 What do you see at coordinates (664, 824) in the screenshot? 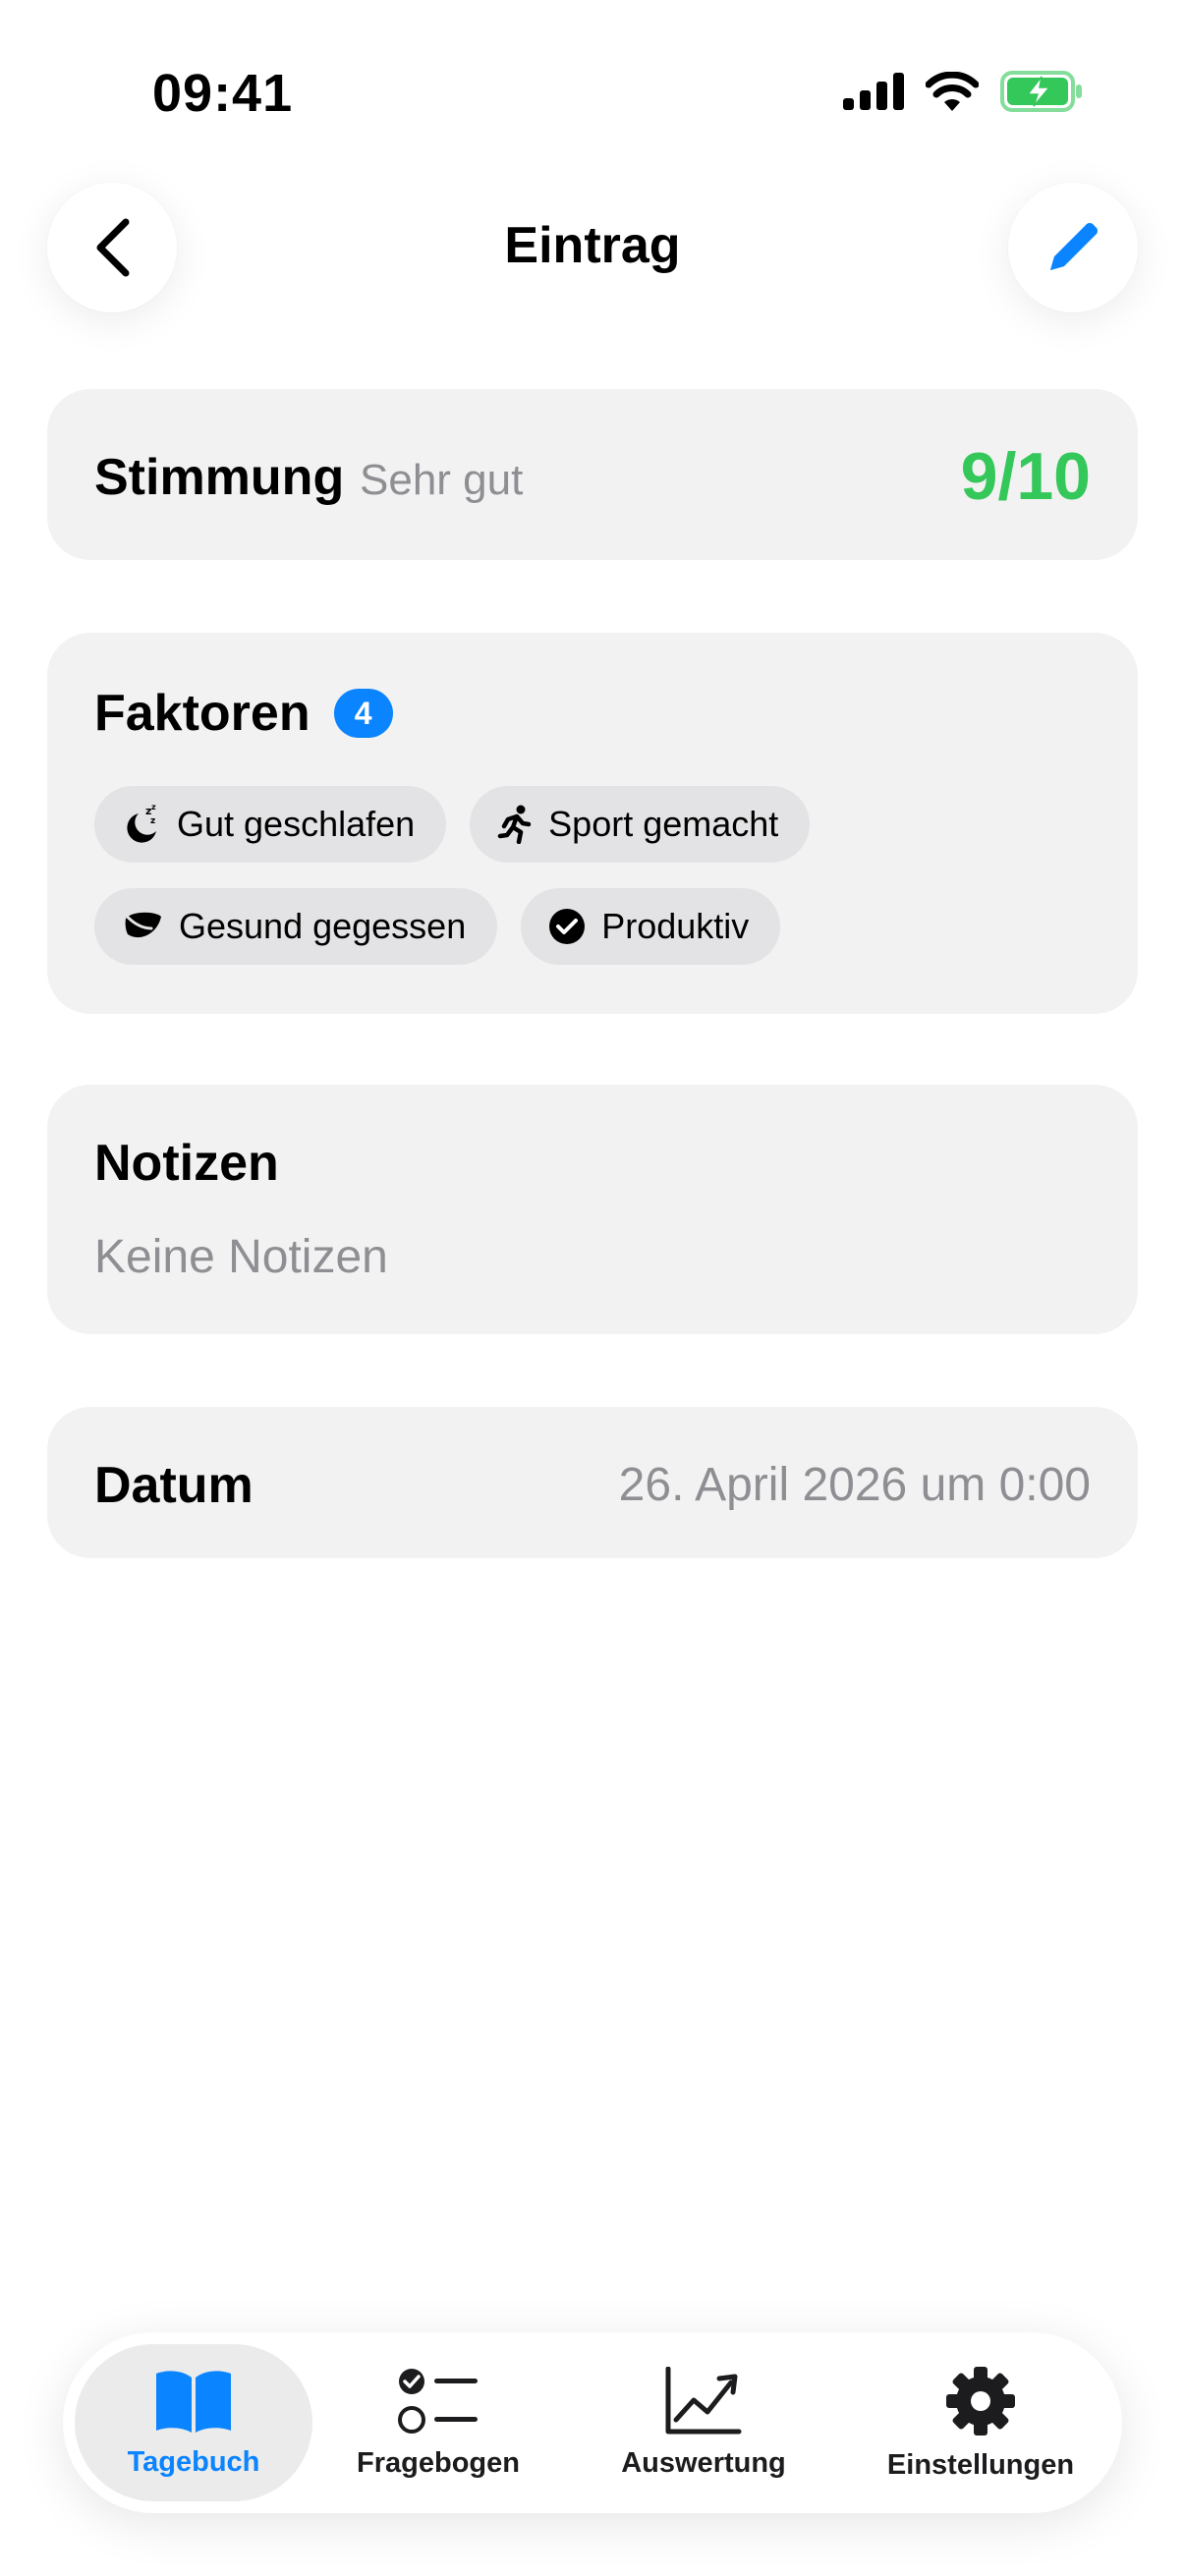
I see `factor-label: Sport gemacht` at bounding box center [664, 824].